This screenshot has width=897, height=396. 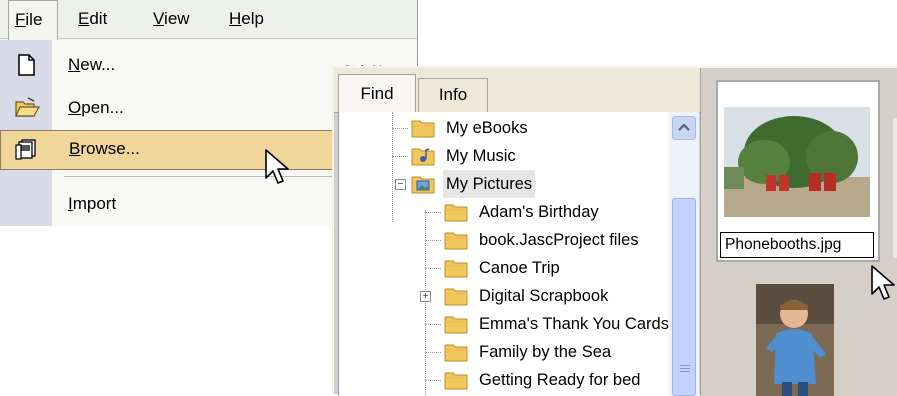 What do you see at coordinates (895, 188) in the screenshot?
I see `next-thumbnail-edge` at bounding box center [895, 188].